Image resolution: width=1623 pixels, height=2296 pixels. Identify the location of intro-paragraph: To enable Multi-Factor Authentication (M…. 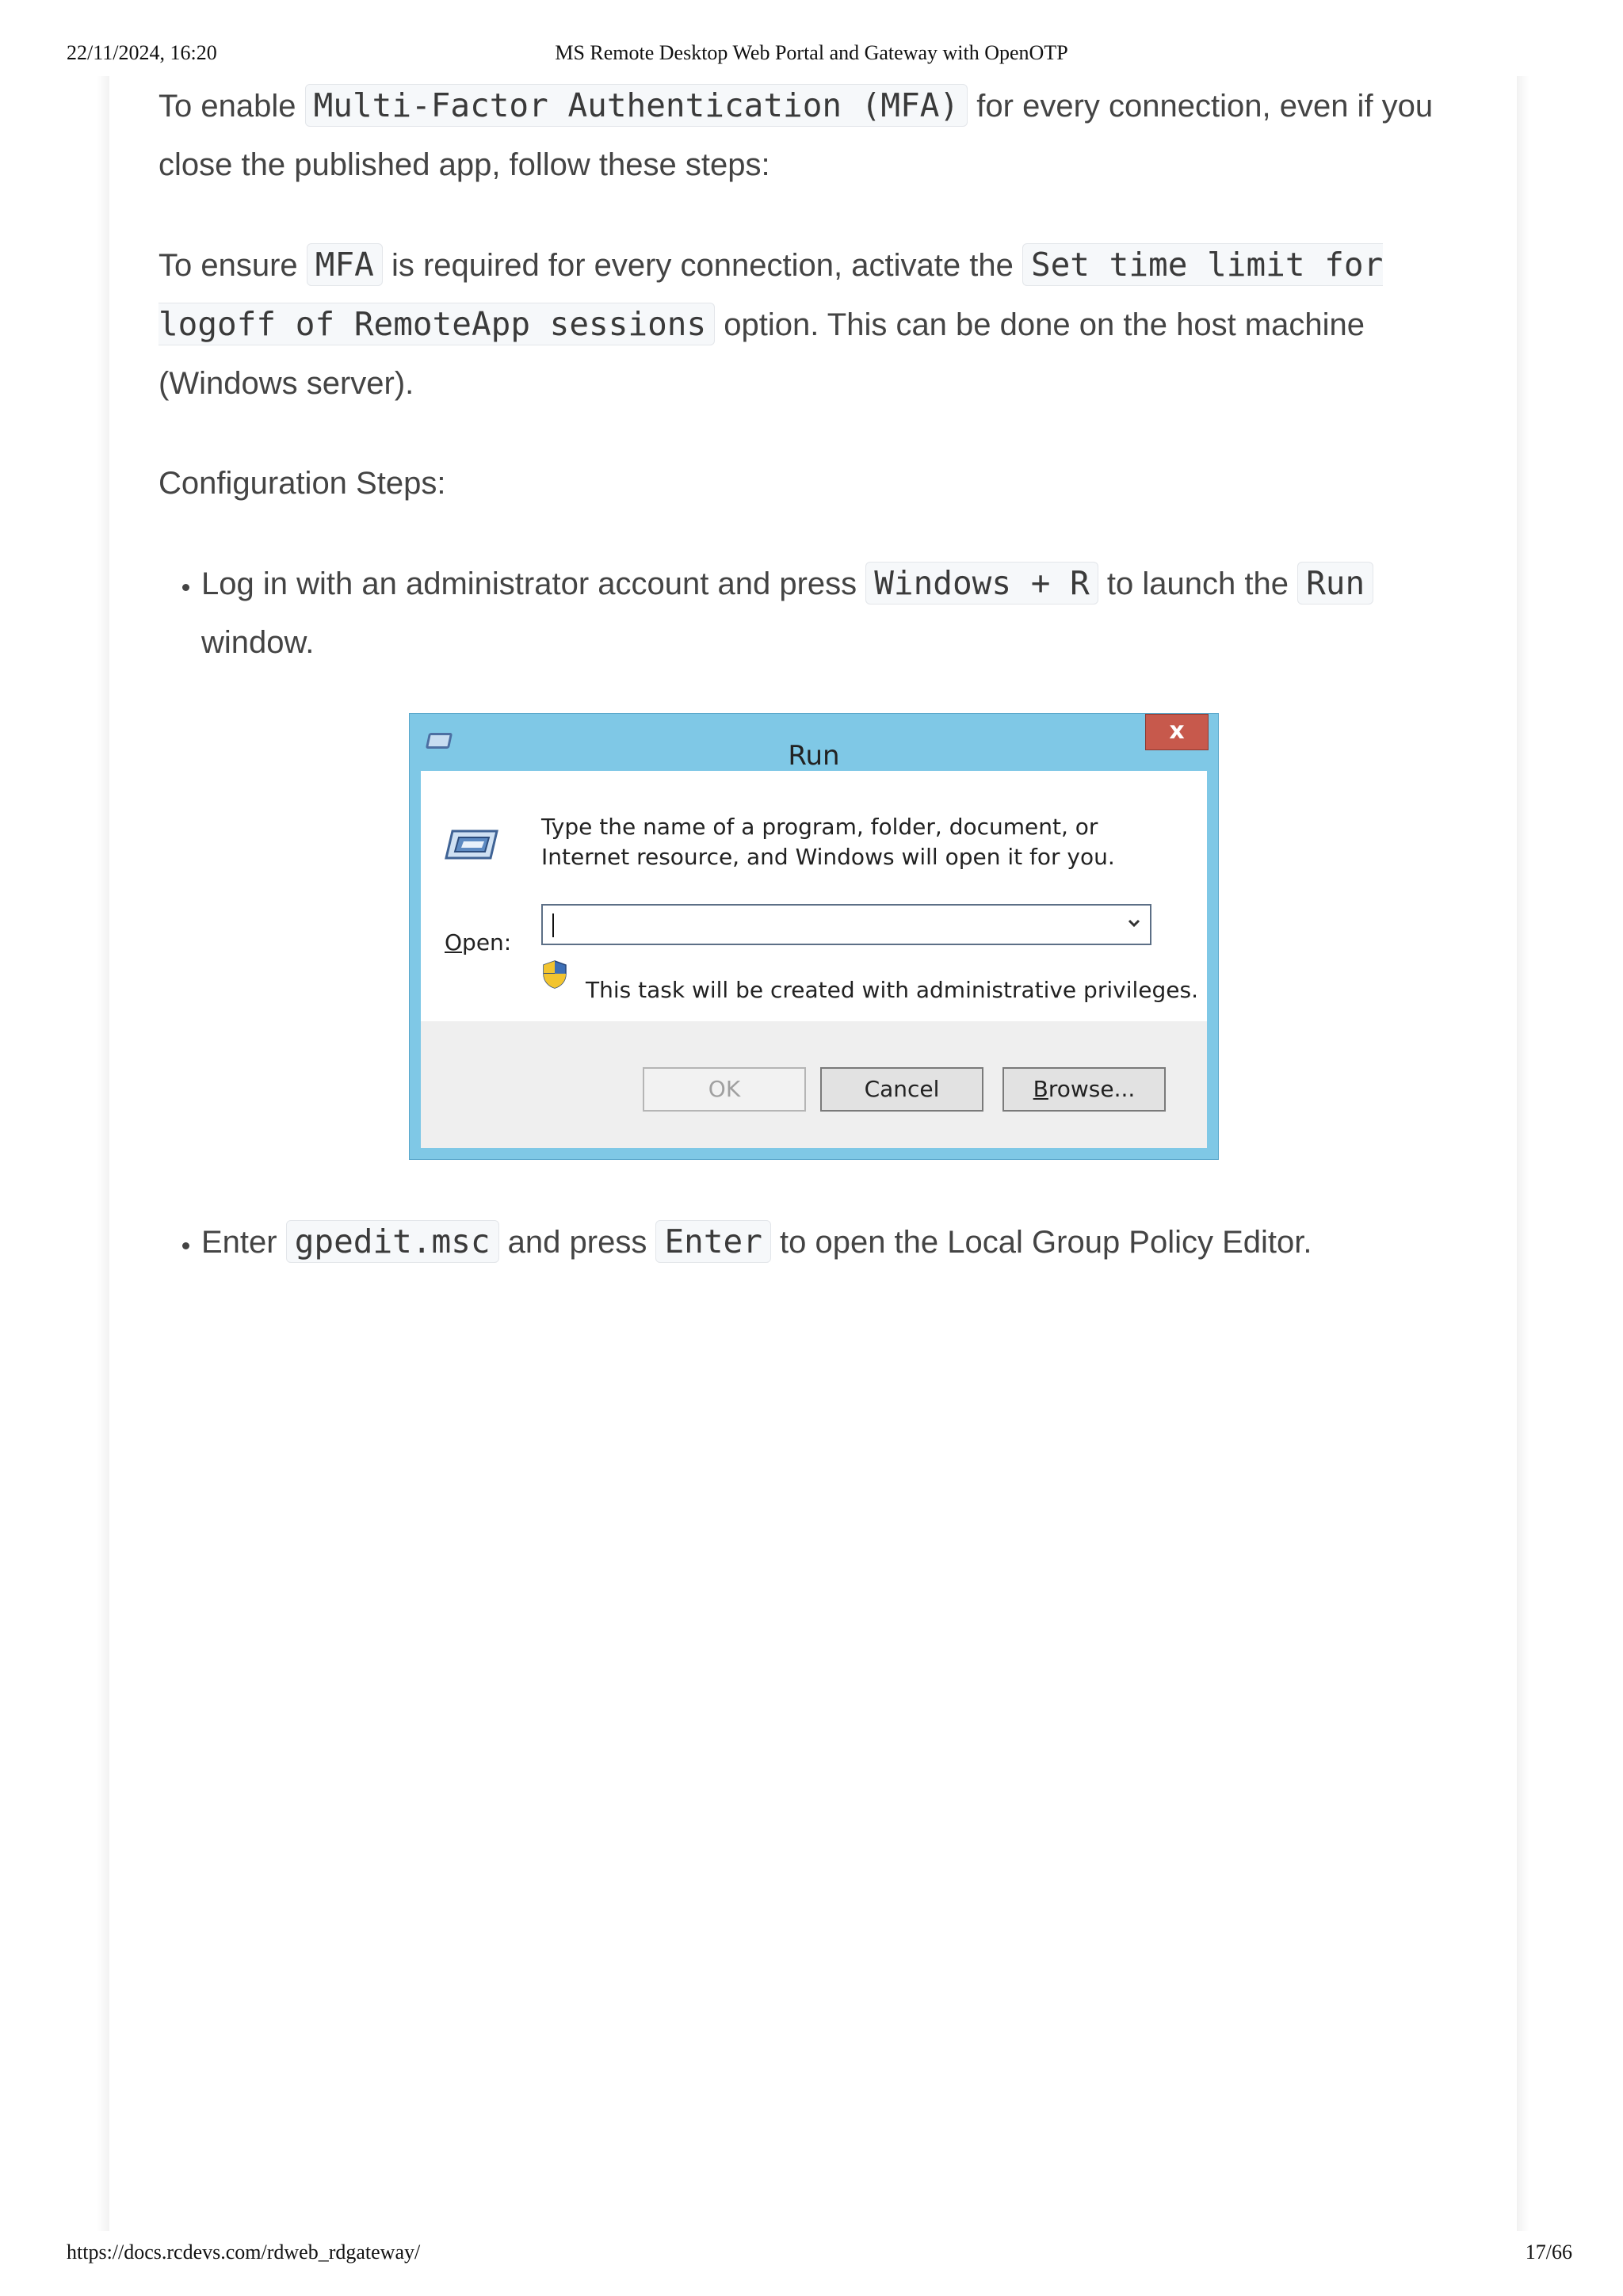
(808, 135).